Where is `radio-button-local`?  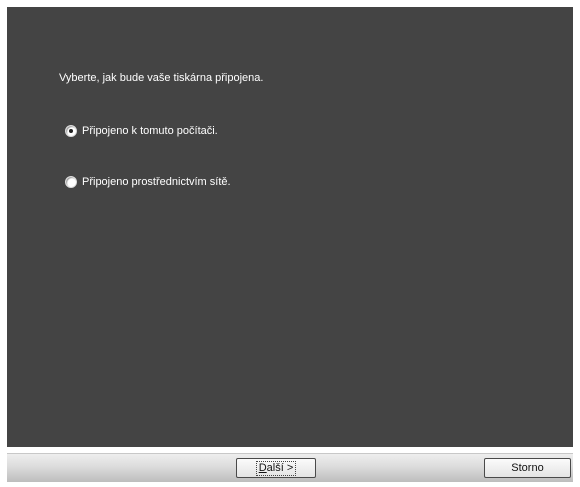 radio-button-local is located at coordinates (71, 131).